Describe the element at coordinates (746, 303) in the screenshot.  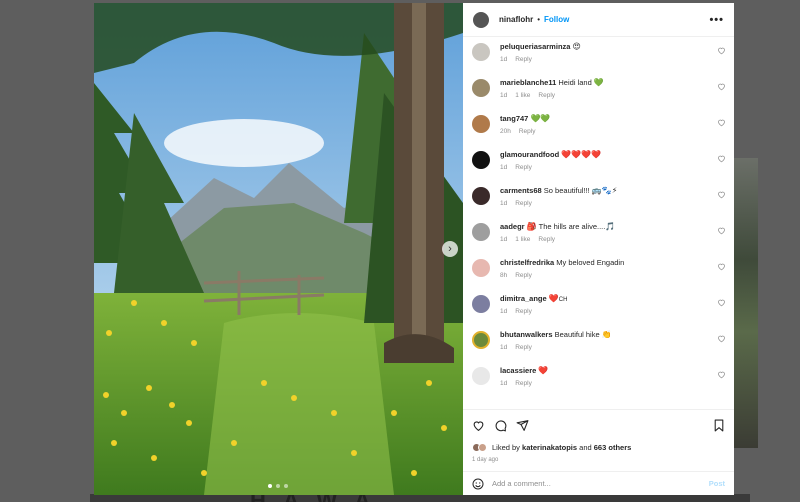
I see `background-thumbnail` at that location.